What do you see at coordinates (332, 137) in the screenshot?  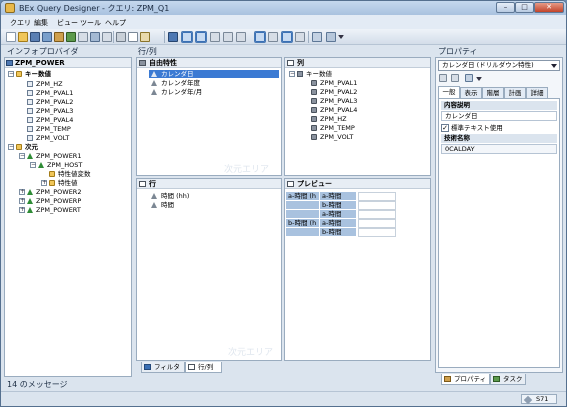 I see `column-item: ZPM_VOLT` at bounding box center [332, 137].